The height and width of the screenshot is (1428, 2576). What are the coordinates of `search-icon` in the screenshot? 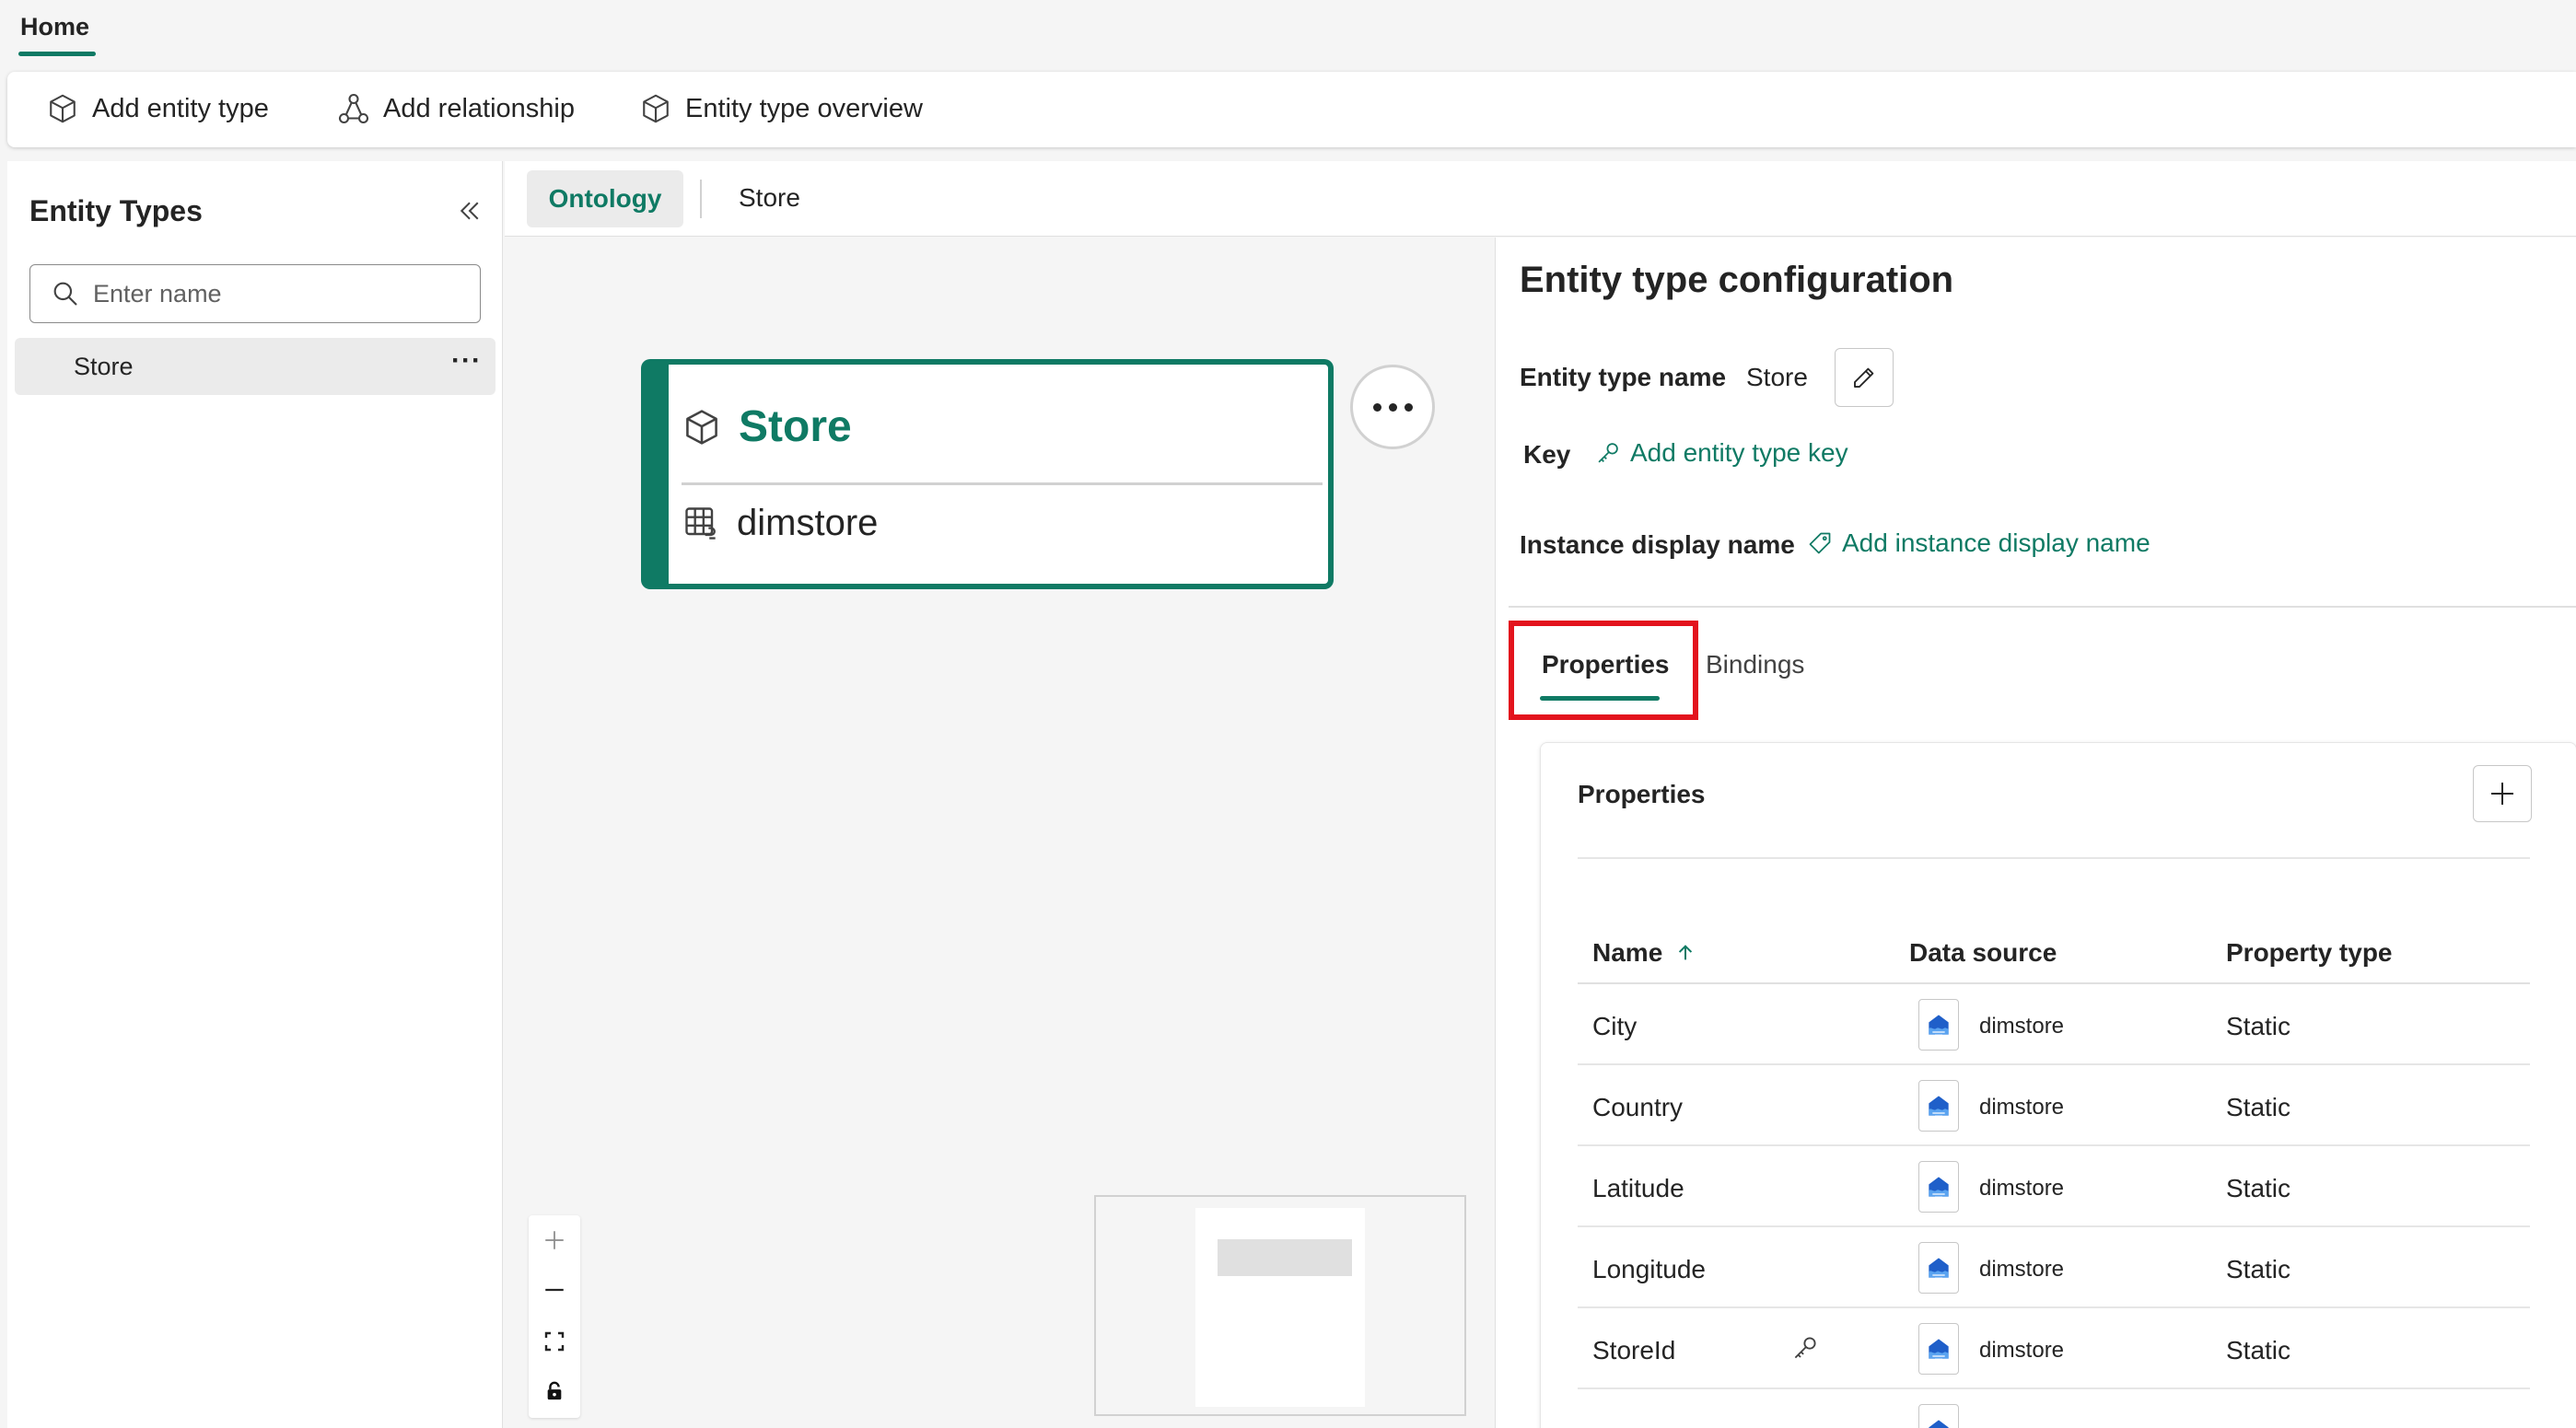 It's located at (65, 294).